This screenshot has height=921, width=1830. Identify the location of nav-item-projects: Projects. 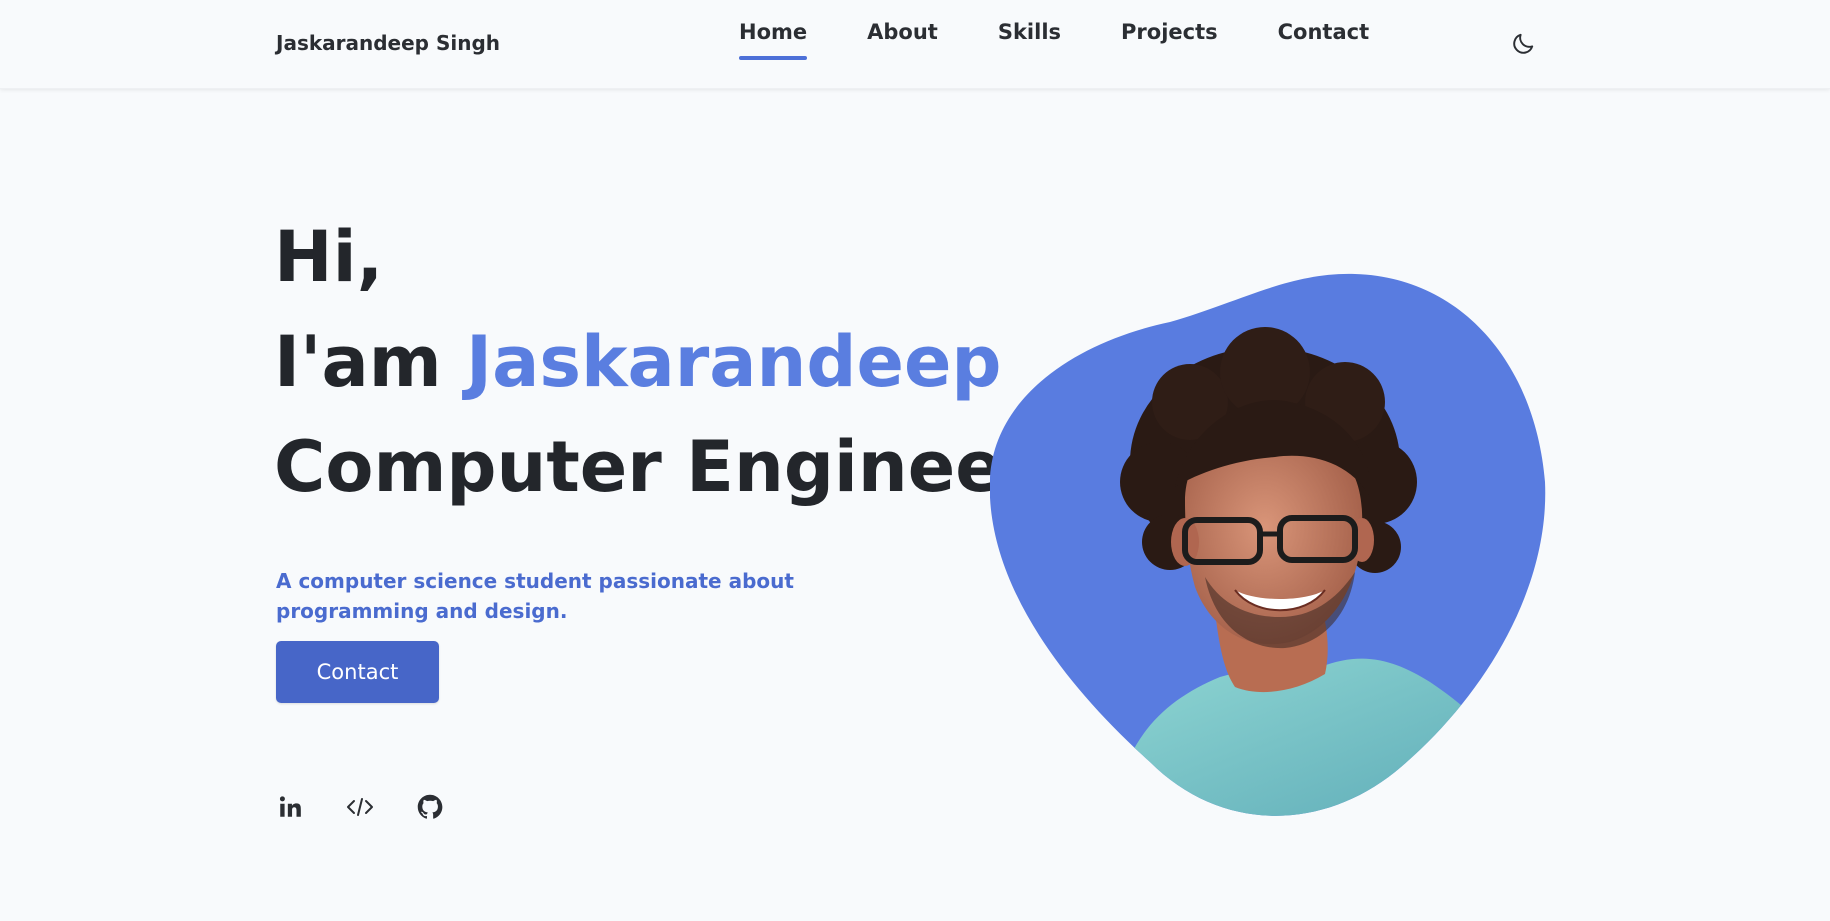
(1169, 40).